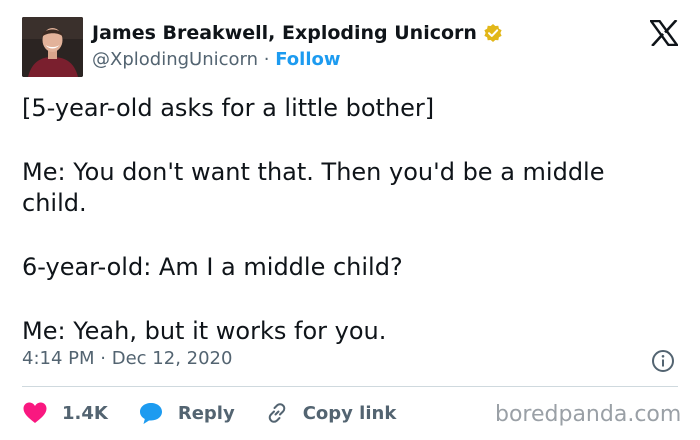 The width and height of the screenshot is (700, 440). What do you see at coordinates (349, 413) in the screenshot?
I see `copy-link-label: Copy link` at bounding box center [349, 413].